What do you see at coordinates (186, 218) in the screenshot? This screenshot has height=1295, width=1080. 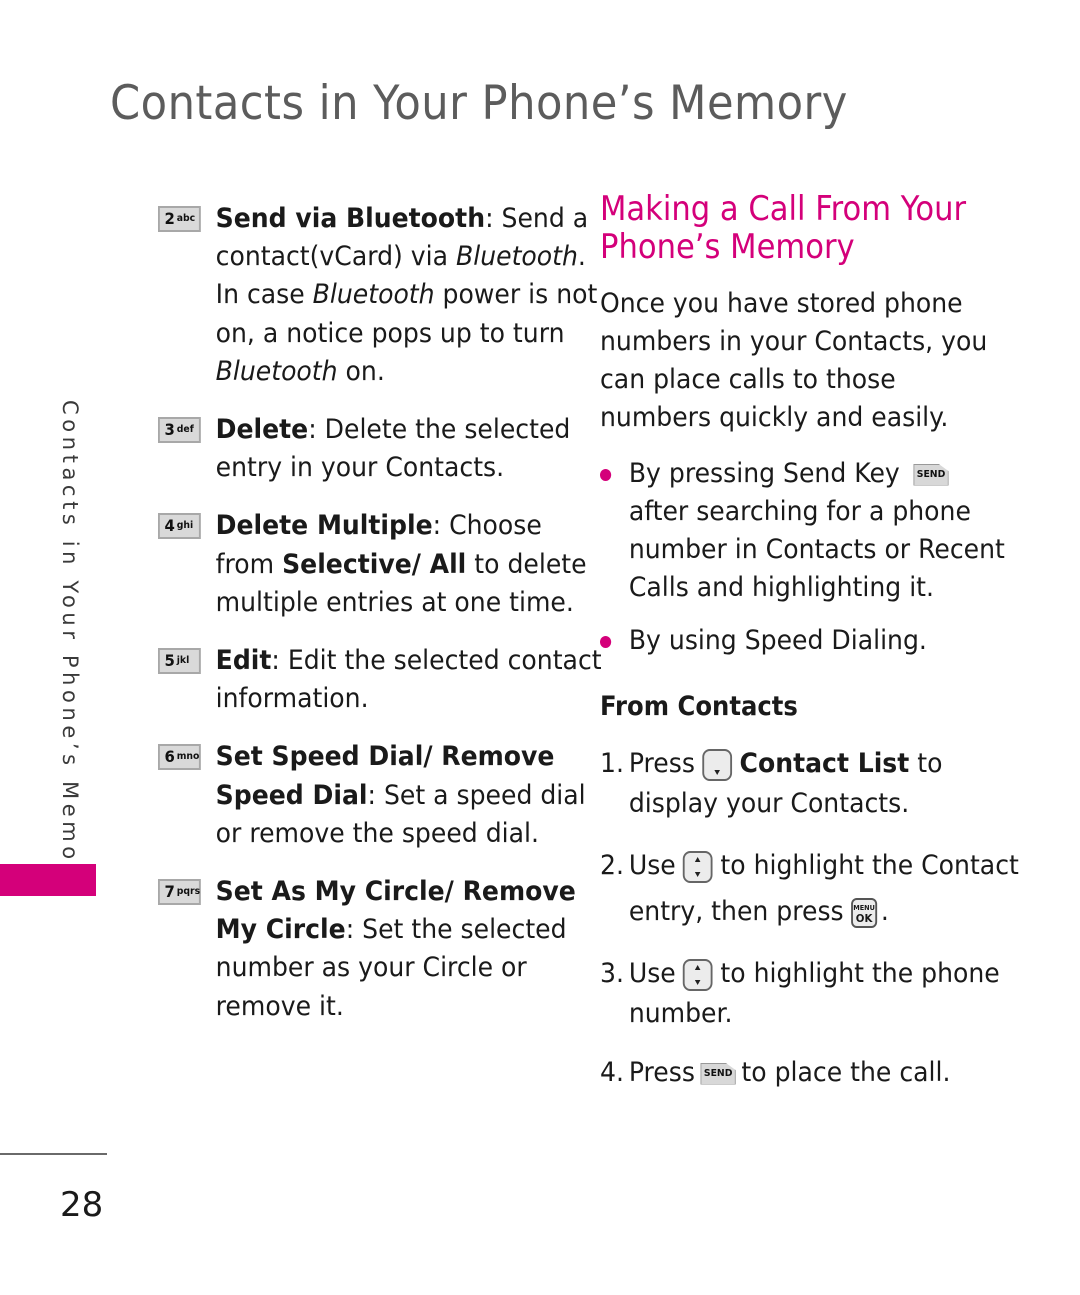 I see `key-letters: abc` at bounding box center [186, 218].